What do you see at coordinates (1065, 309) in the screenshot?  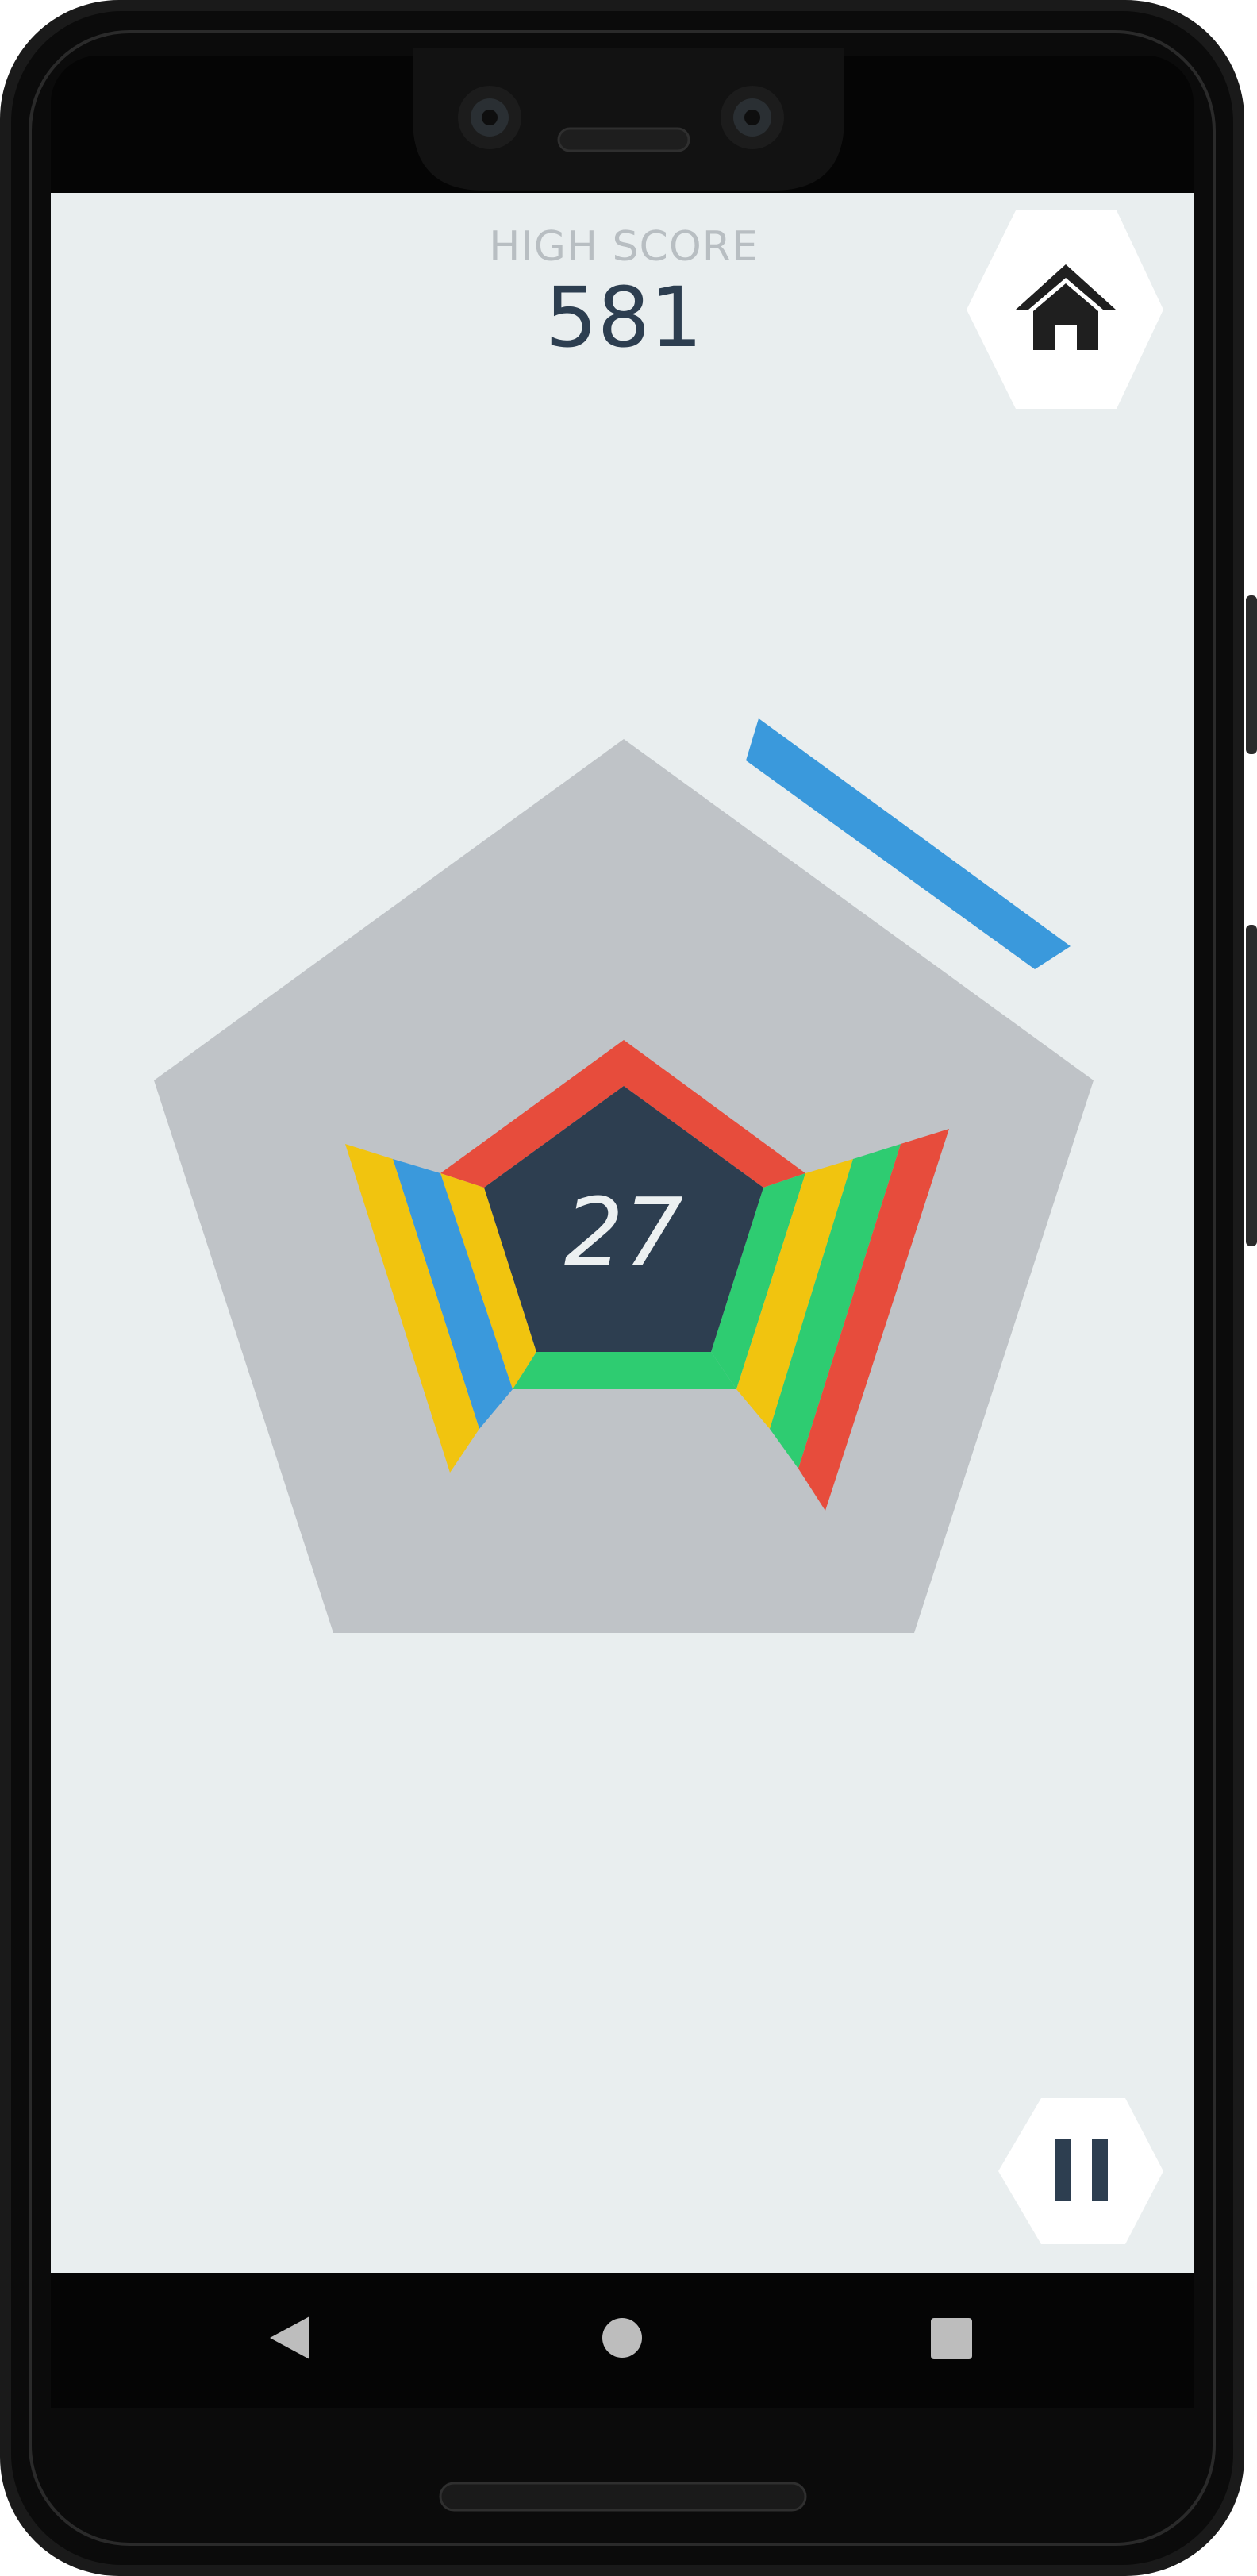 I see `home-button` at bounding box center [1065, 309].